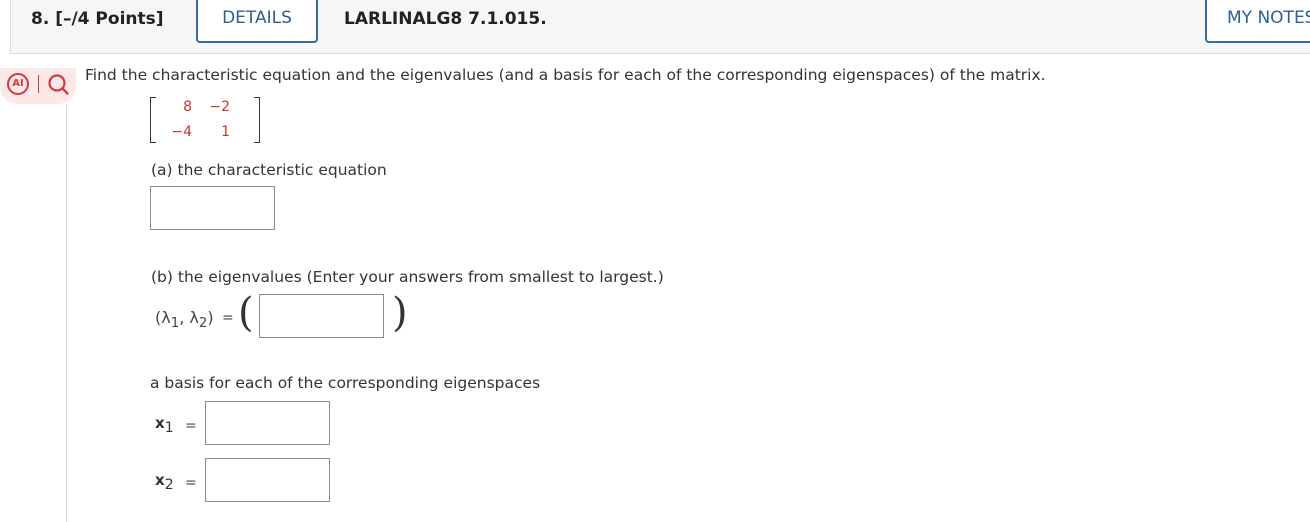 Image resolution: width=1310 pixels, height=522 pixels. Describe the element at coordinates (66, 313) in the screenshot. I see `content-left-rule` at that location.